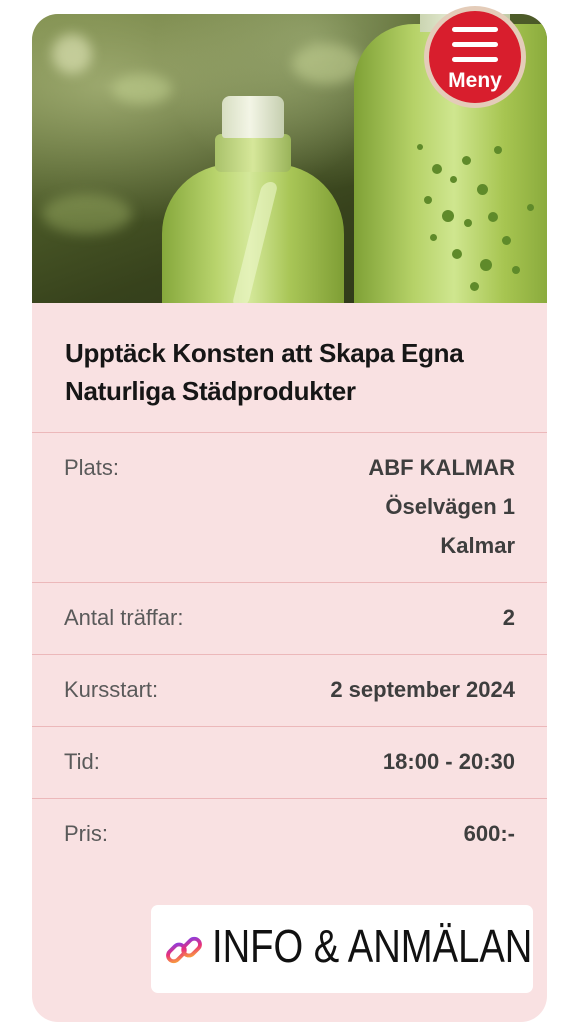  I want to click on sessions-row: Antal träffar: 2, so click(289, 618).